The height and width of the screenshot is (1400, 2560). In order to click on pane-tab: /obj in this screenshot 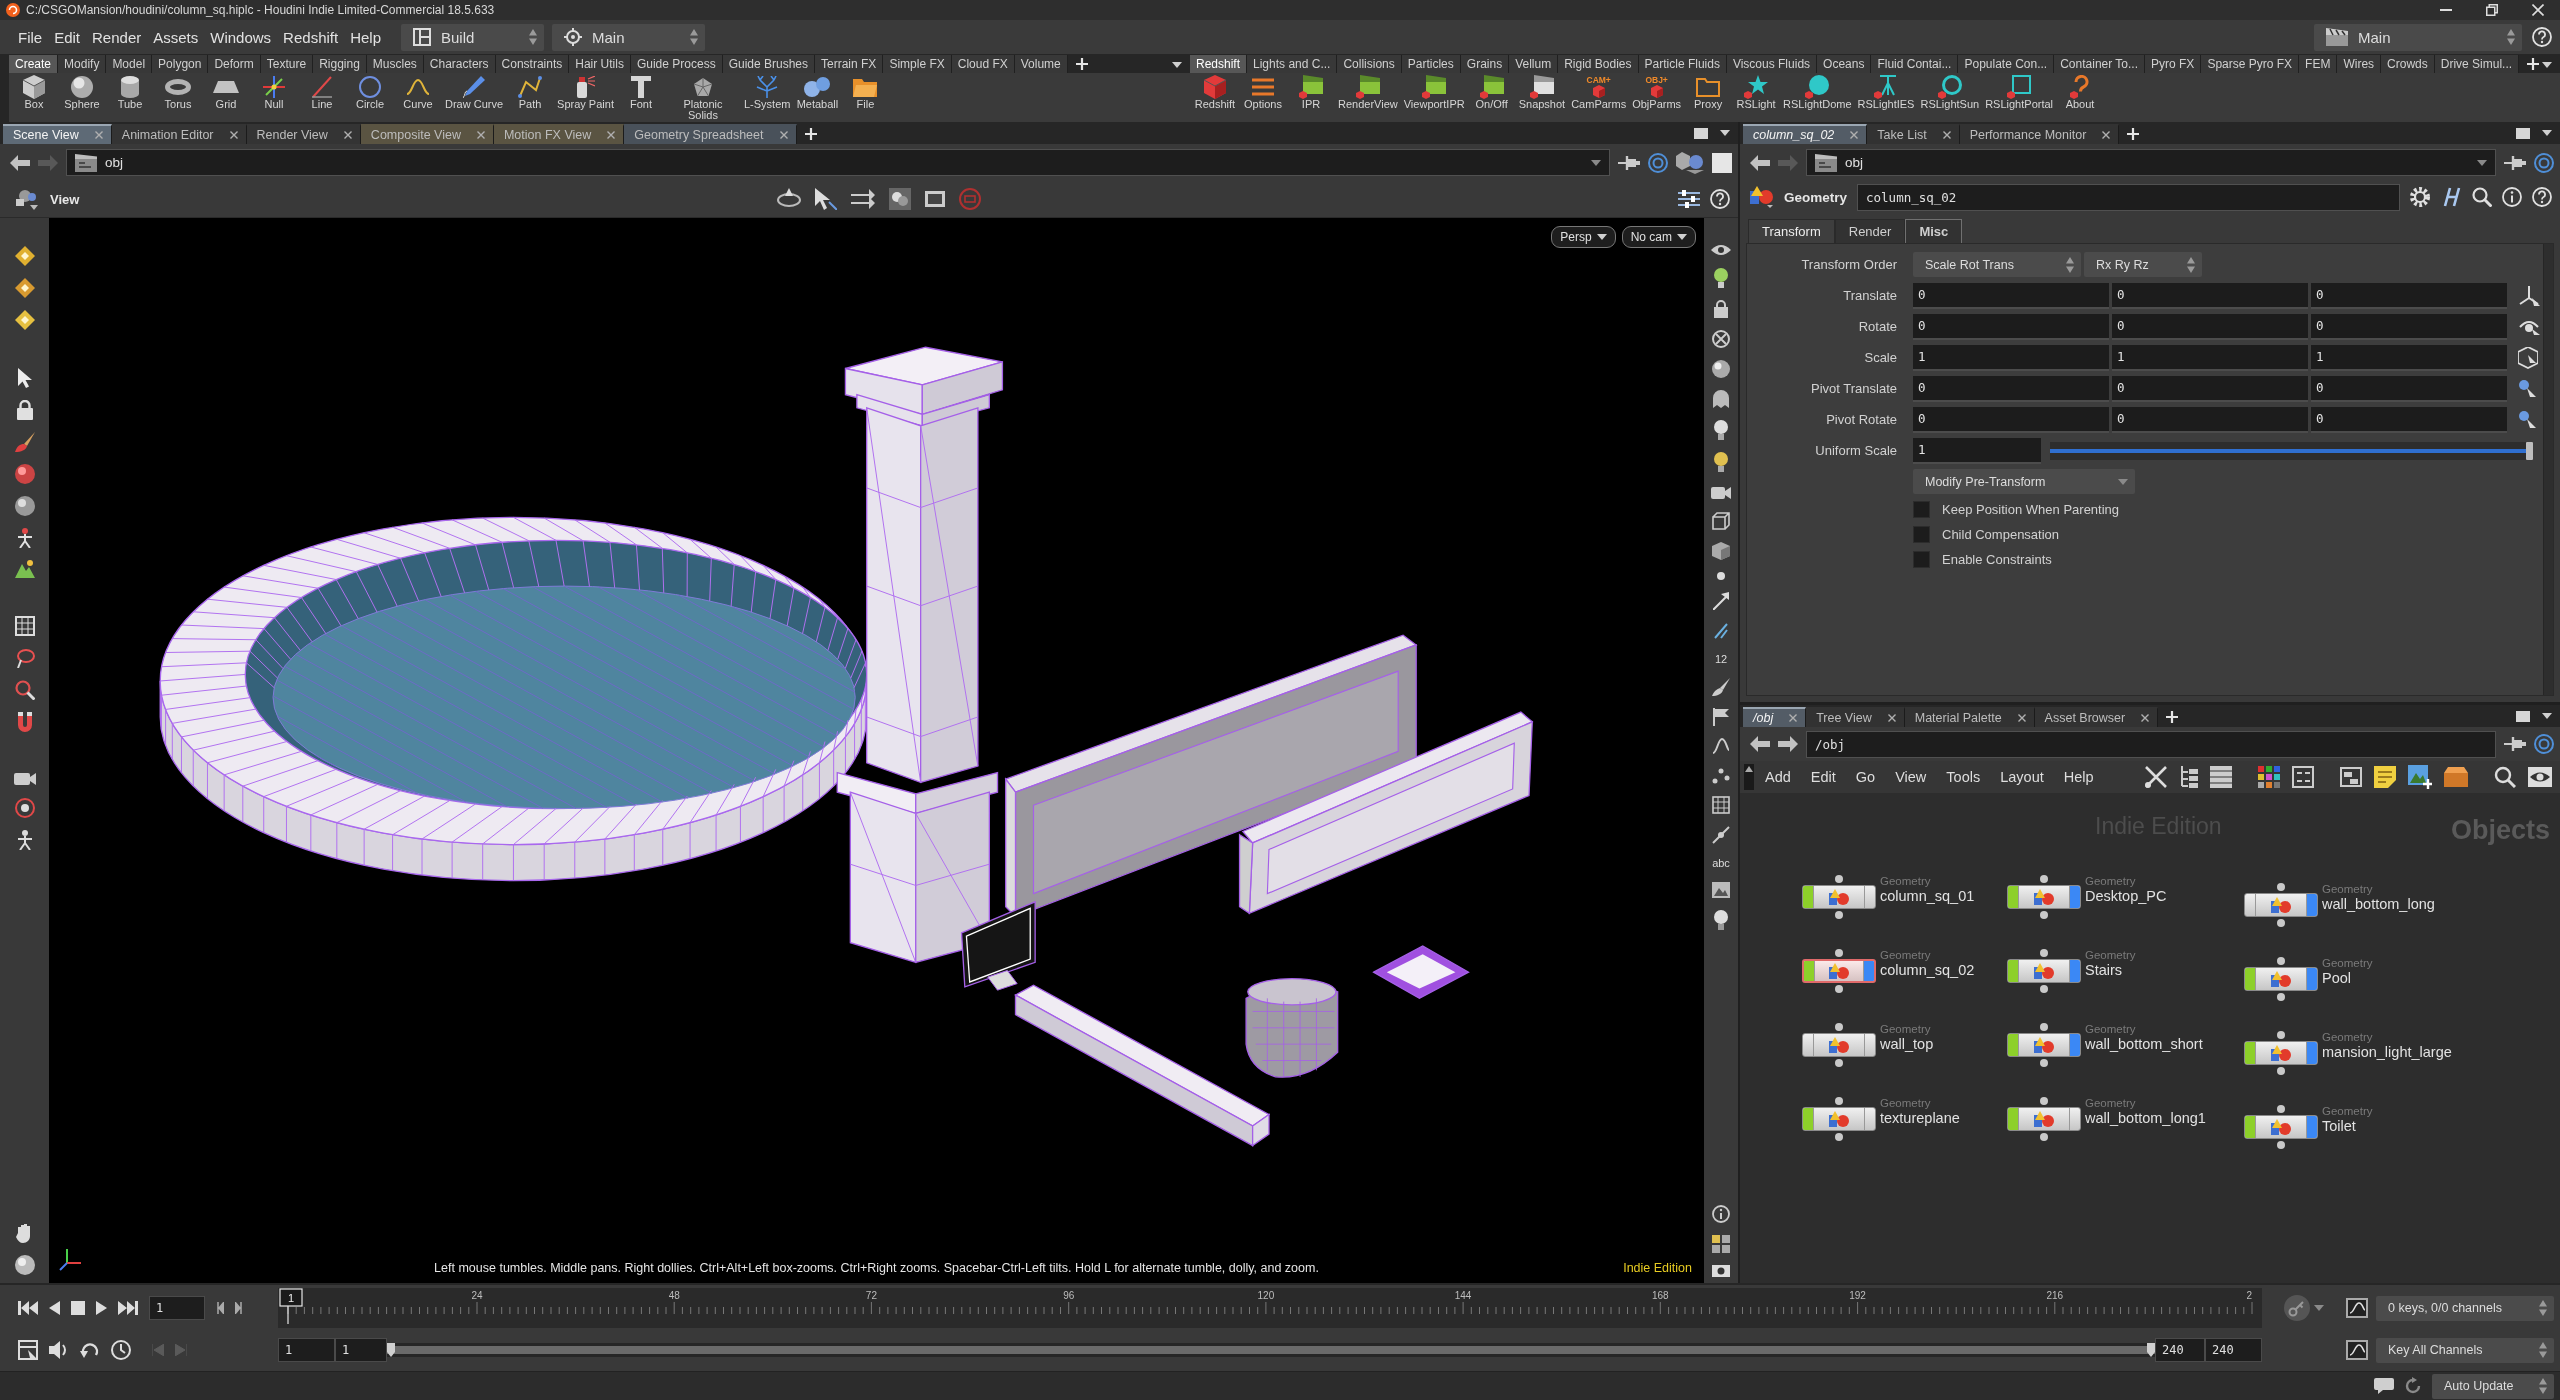, I will do `click(1775, 717)`.